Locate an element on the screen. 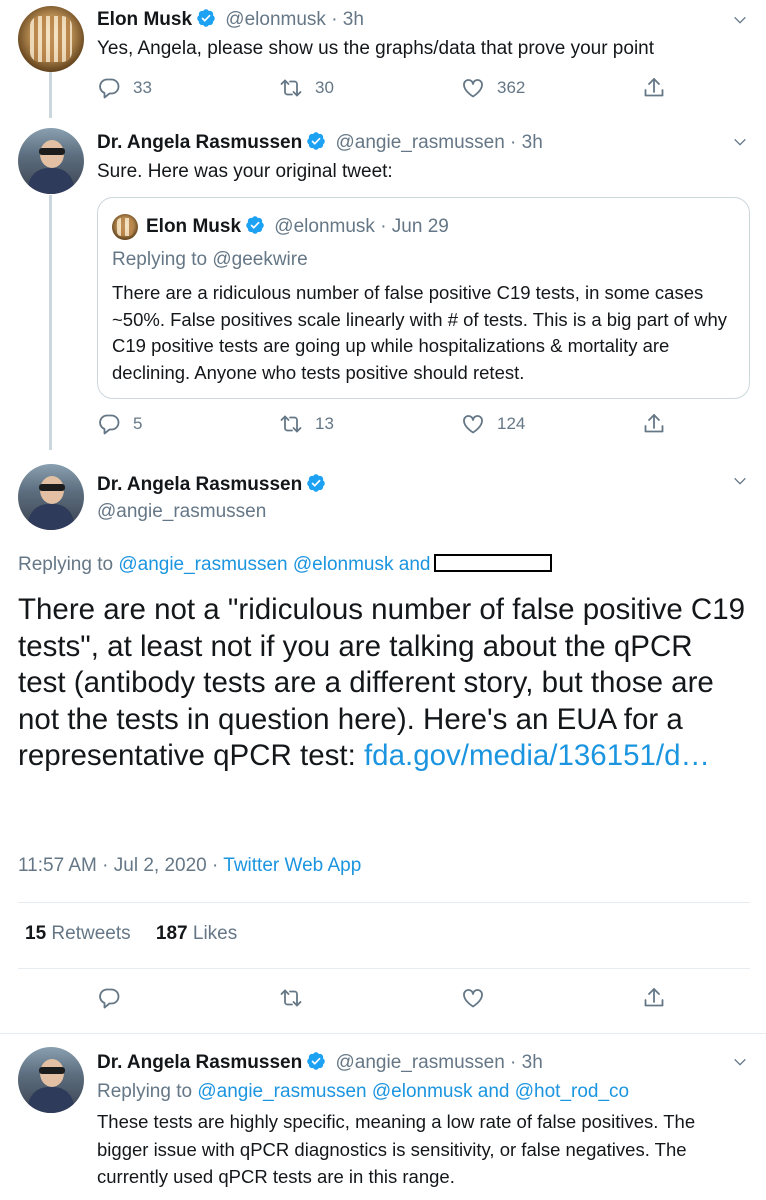  author-name: Elon Musk is located at coordinates (144, 19).